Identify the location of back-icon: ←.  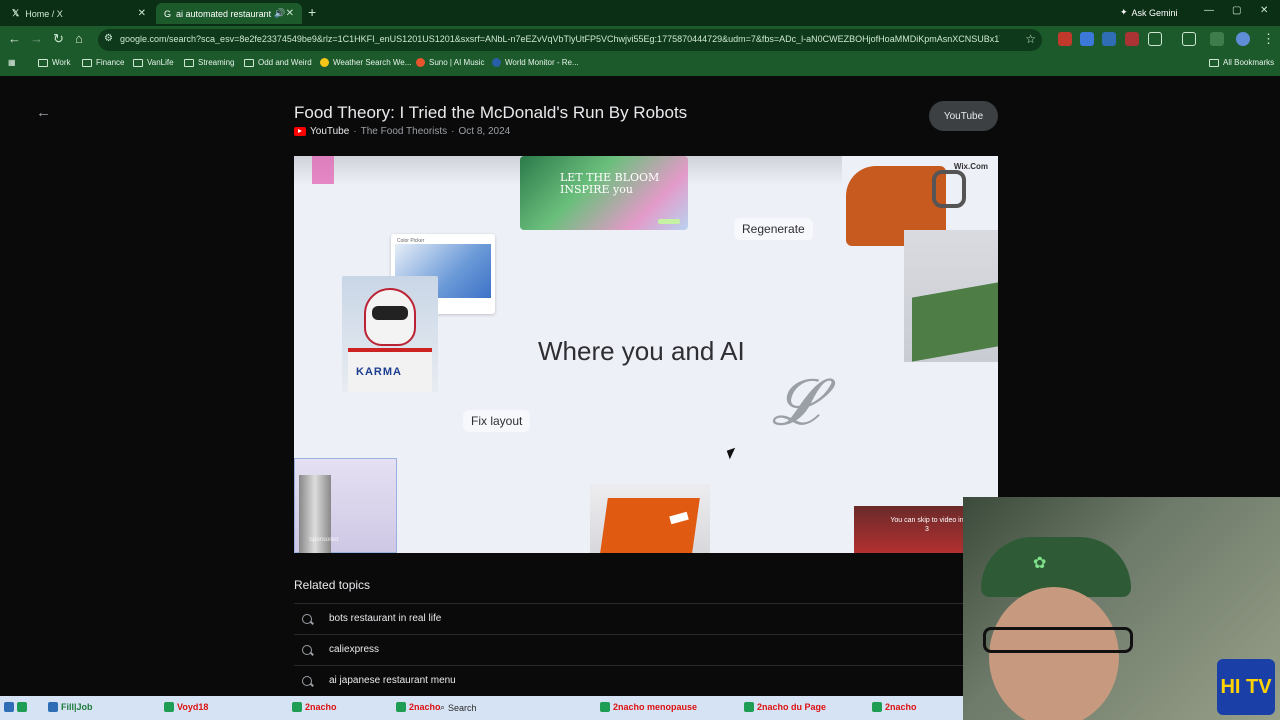
(14, 38).